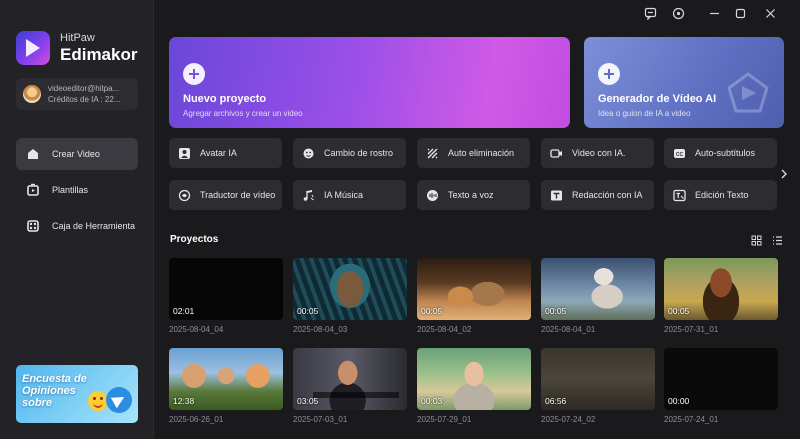  What do you see at coordinates (184, 311) in the screenshot?
I see `project-duration: 02:01` at bounding box center [184, 311].